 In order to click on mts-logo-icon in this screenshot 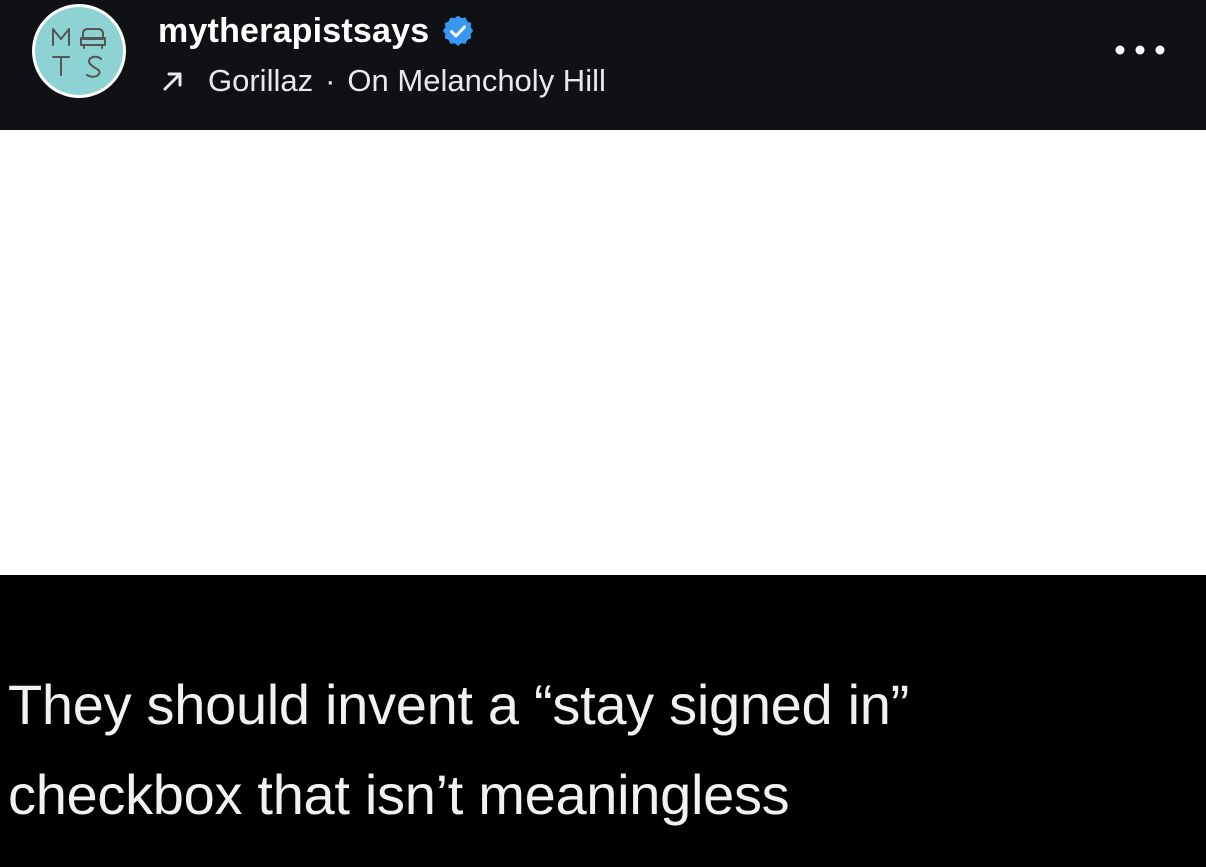, I will do `click(79, 53)`.